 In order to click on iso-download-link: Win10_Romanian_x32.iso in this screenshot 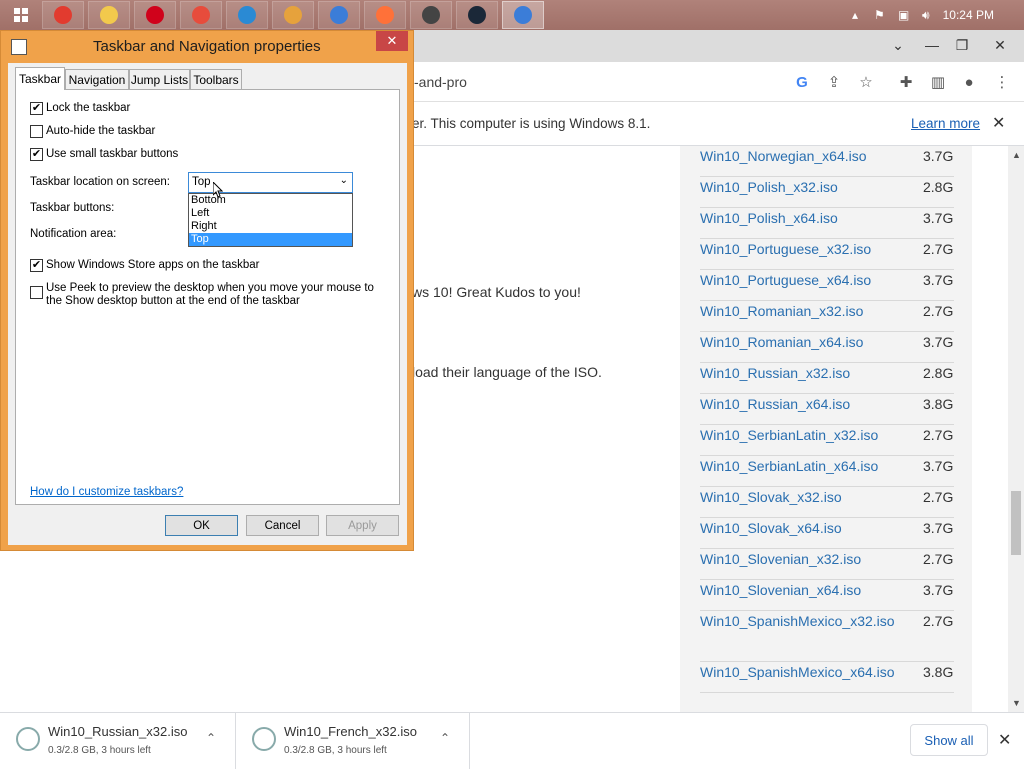, I will do `click(781, 311)`.